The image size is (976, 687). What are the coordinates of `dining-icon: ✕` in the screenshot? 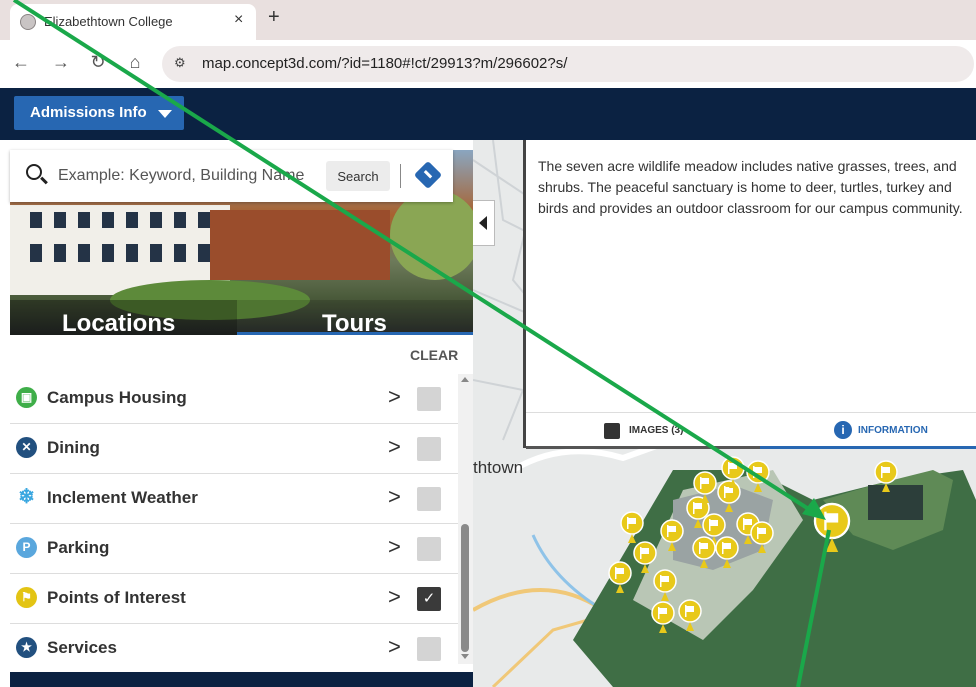 It's located at (26, 447).